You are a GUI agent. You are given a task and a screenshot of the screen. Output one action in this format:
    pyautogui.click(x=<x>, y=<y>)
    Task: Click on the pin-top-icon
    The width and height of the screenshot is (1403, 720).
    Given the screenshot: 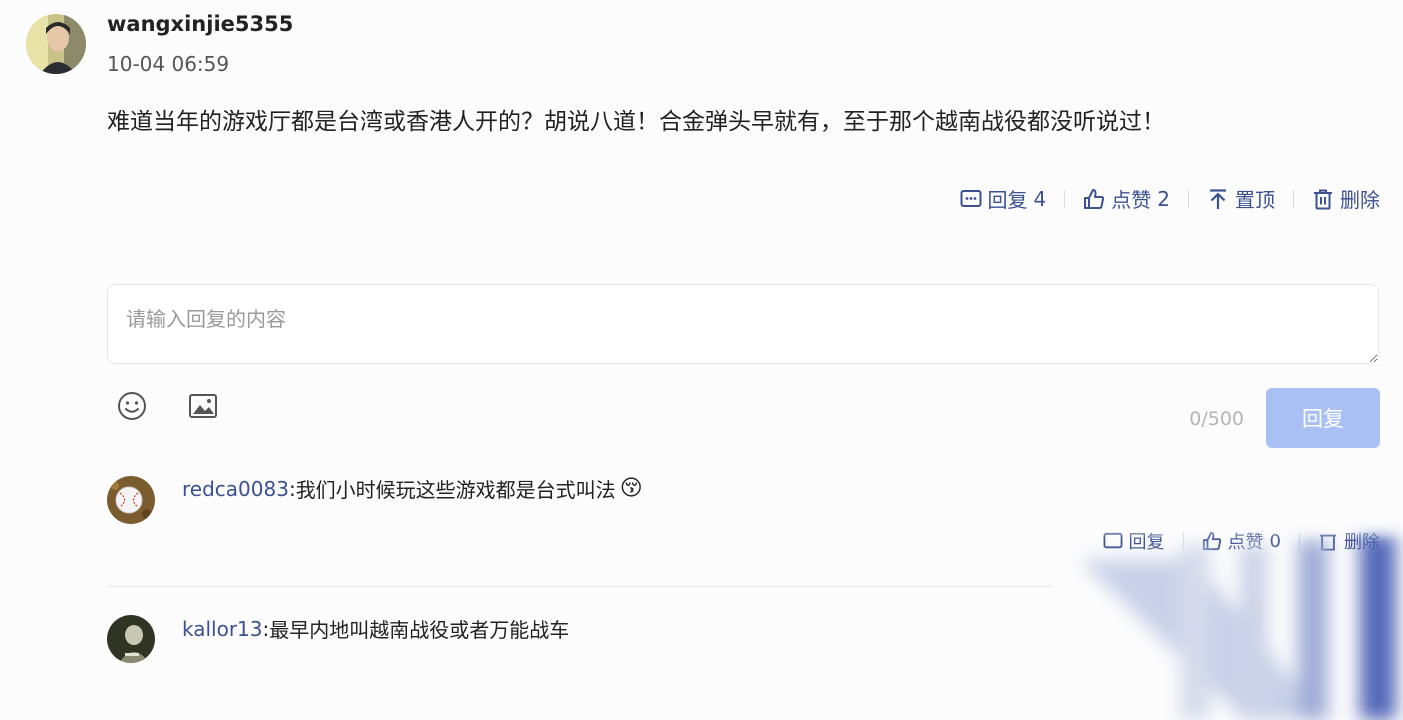 What is the action you would take?
    pyautogui.click(x=1218, y=199)
    